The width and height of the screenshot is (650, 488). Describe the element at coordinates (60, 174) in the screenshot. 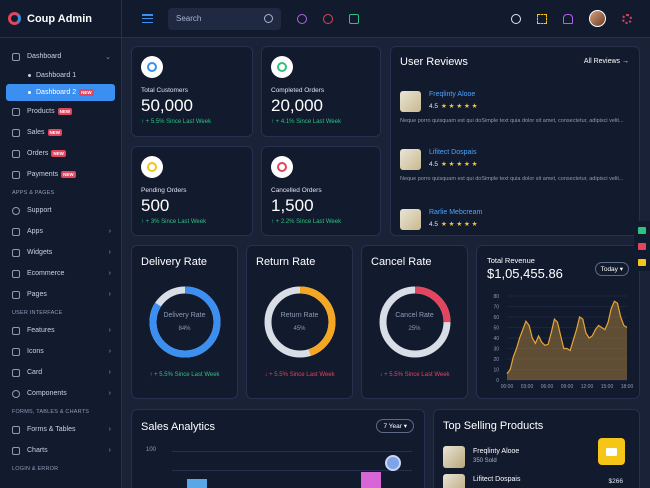

I see `sidebar-item-payments: Payments NEW` at that location.